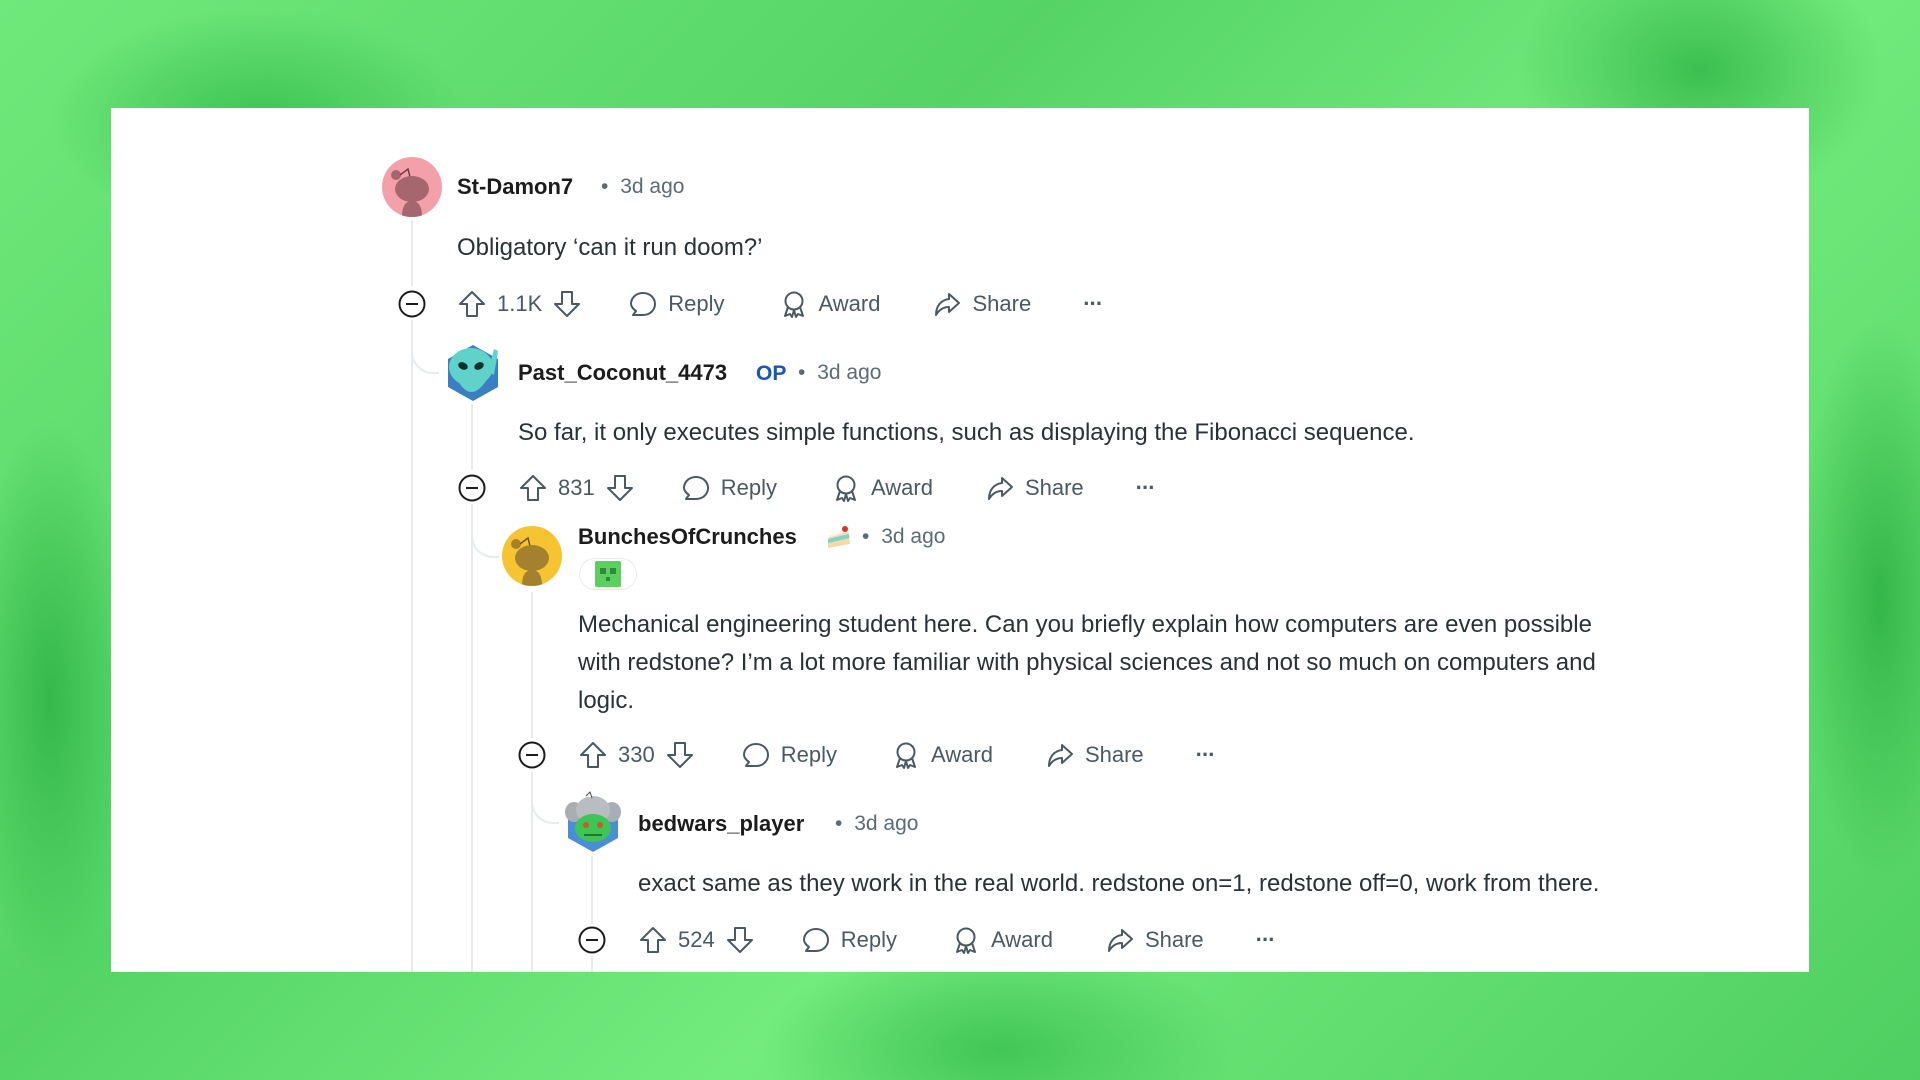  I want to click on vote-score: 330, so click(636, 754).